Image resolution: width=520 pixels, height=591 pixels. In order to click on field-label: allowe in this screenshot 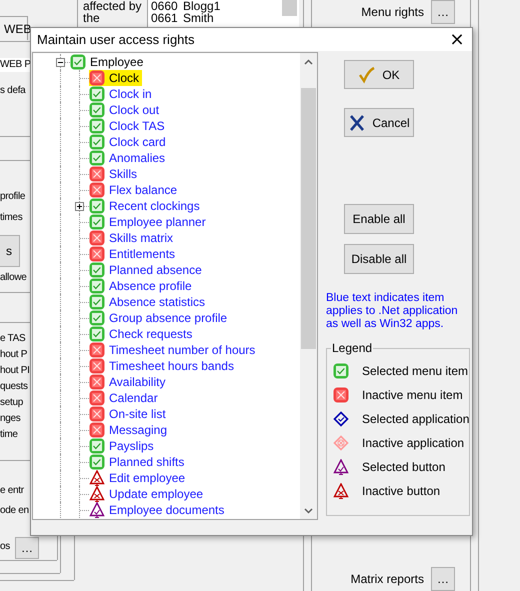, I will do `click(13, 278)`.